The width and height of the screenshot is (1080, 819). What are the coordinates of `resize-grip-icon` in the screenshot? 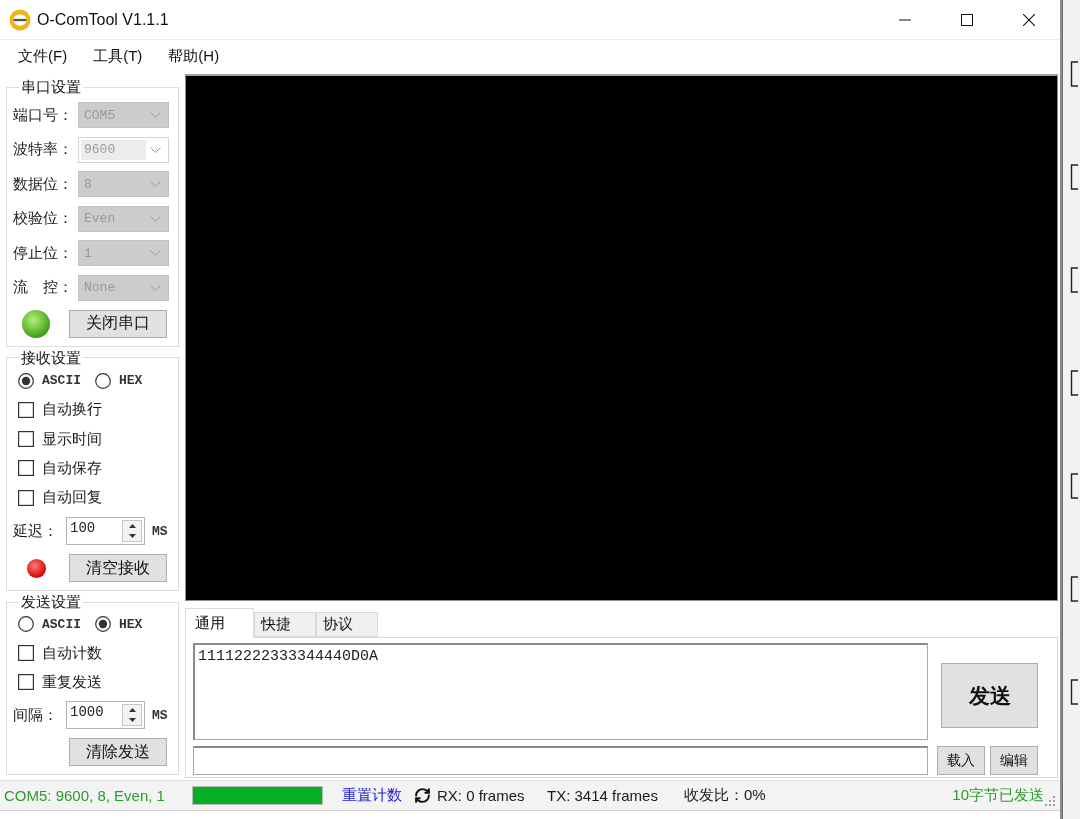 It's located at (1050, 800).